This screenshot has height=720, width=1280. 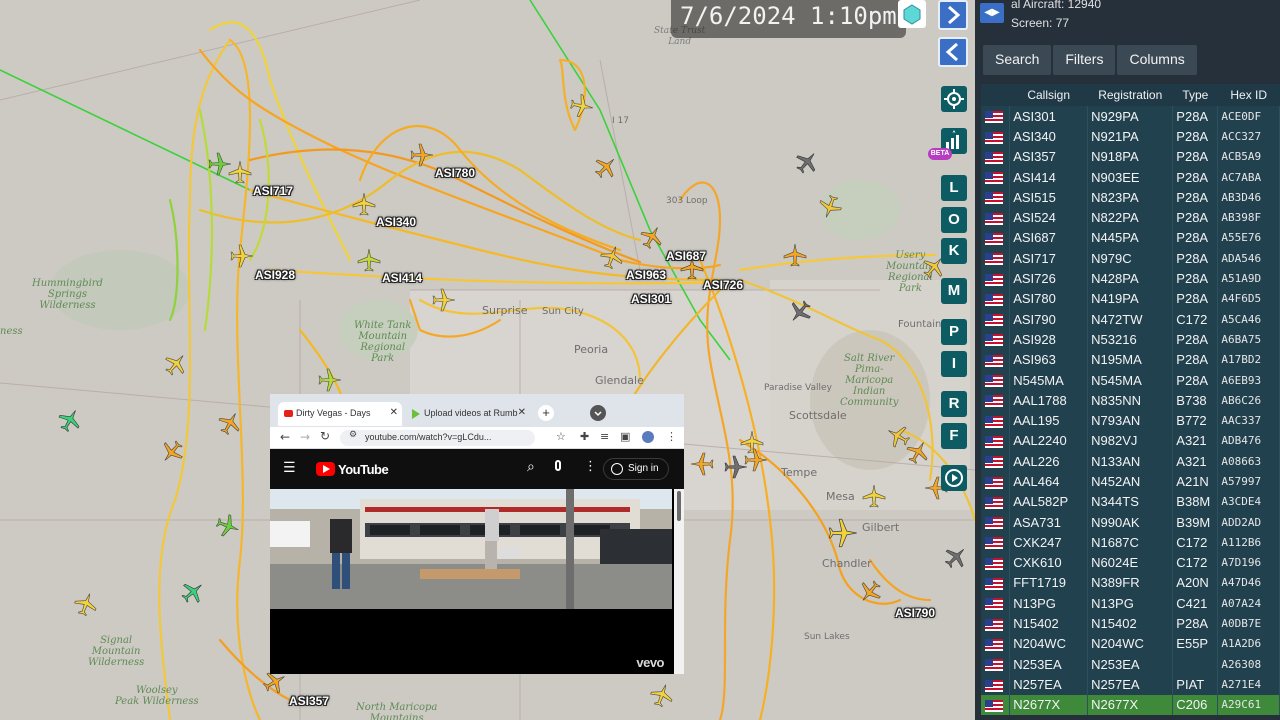 I want to click on table-row: N204WC N204WC E55P A1A2D6, so click(x=1130, y=644).